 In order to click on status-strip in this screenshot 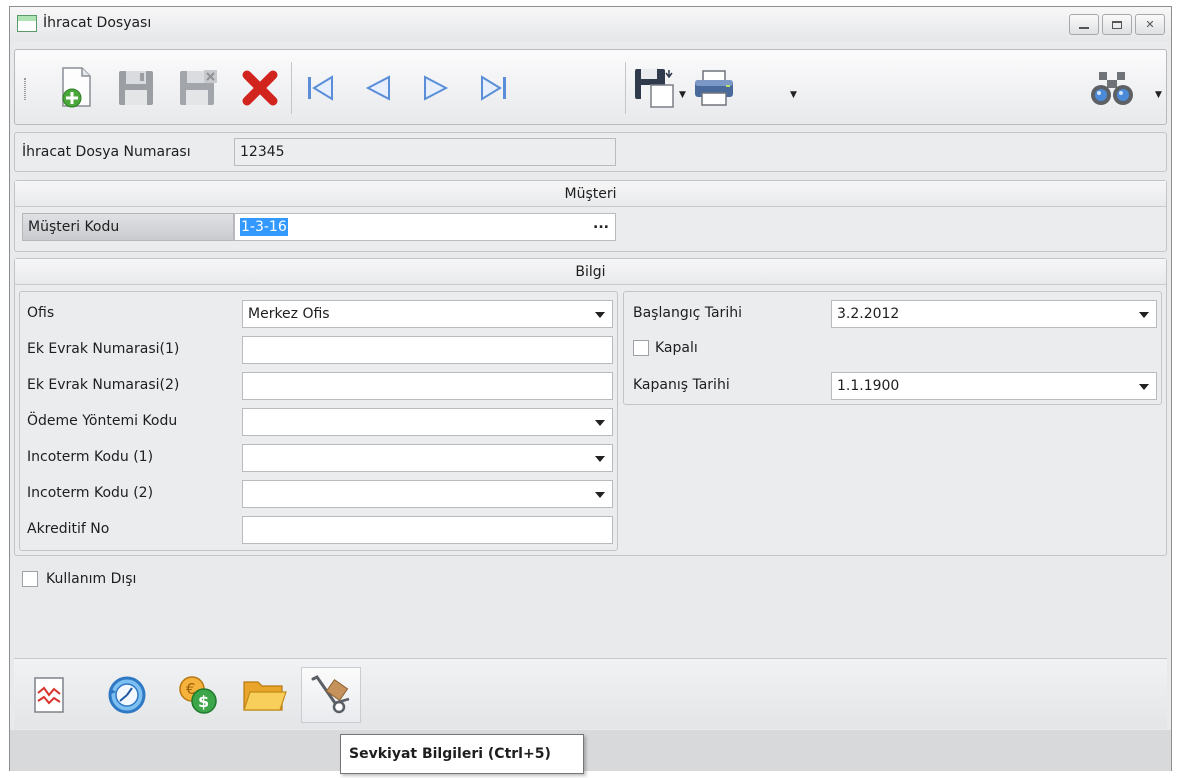, I will do `click(590, 750)`.